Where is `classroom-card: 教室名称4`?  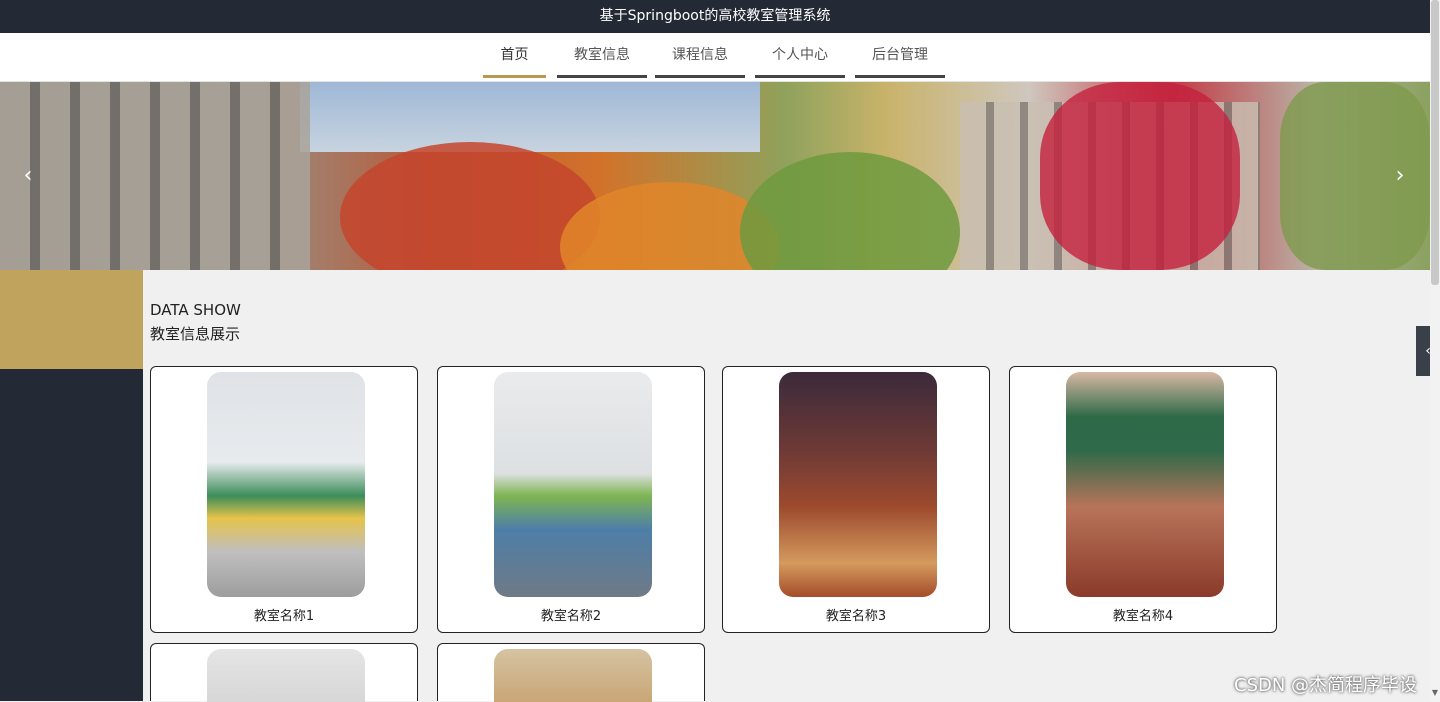
classroom-card: 教室名称4 is located at coordinates (1143, 499).